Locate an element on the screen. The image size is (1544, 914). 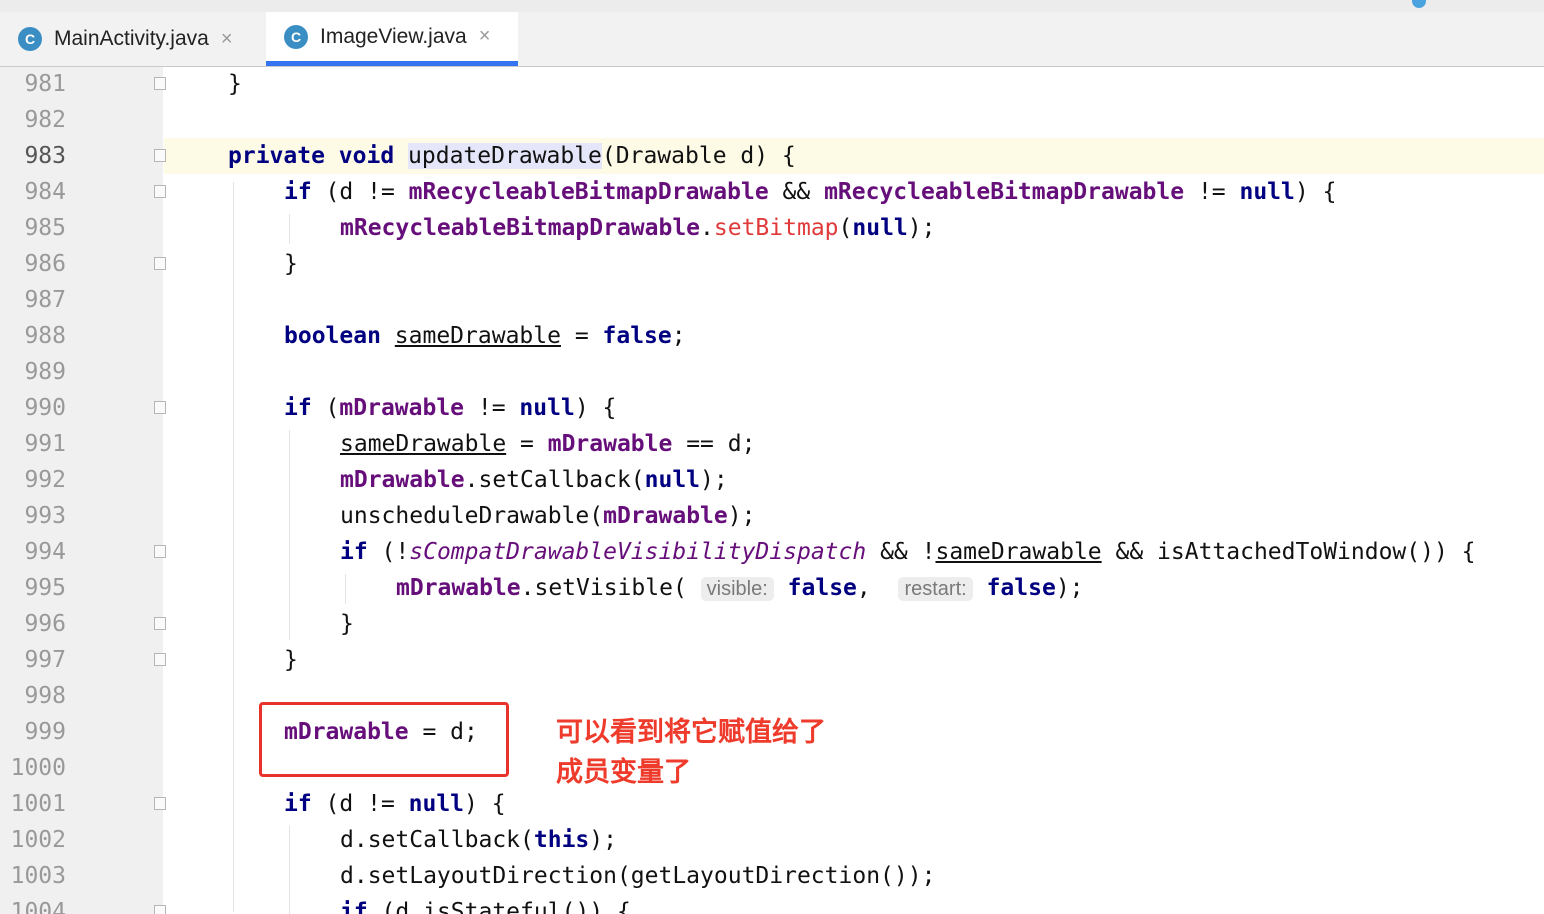
line-number: 1003 is located at coordinates (38, 876).